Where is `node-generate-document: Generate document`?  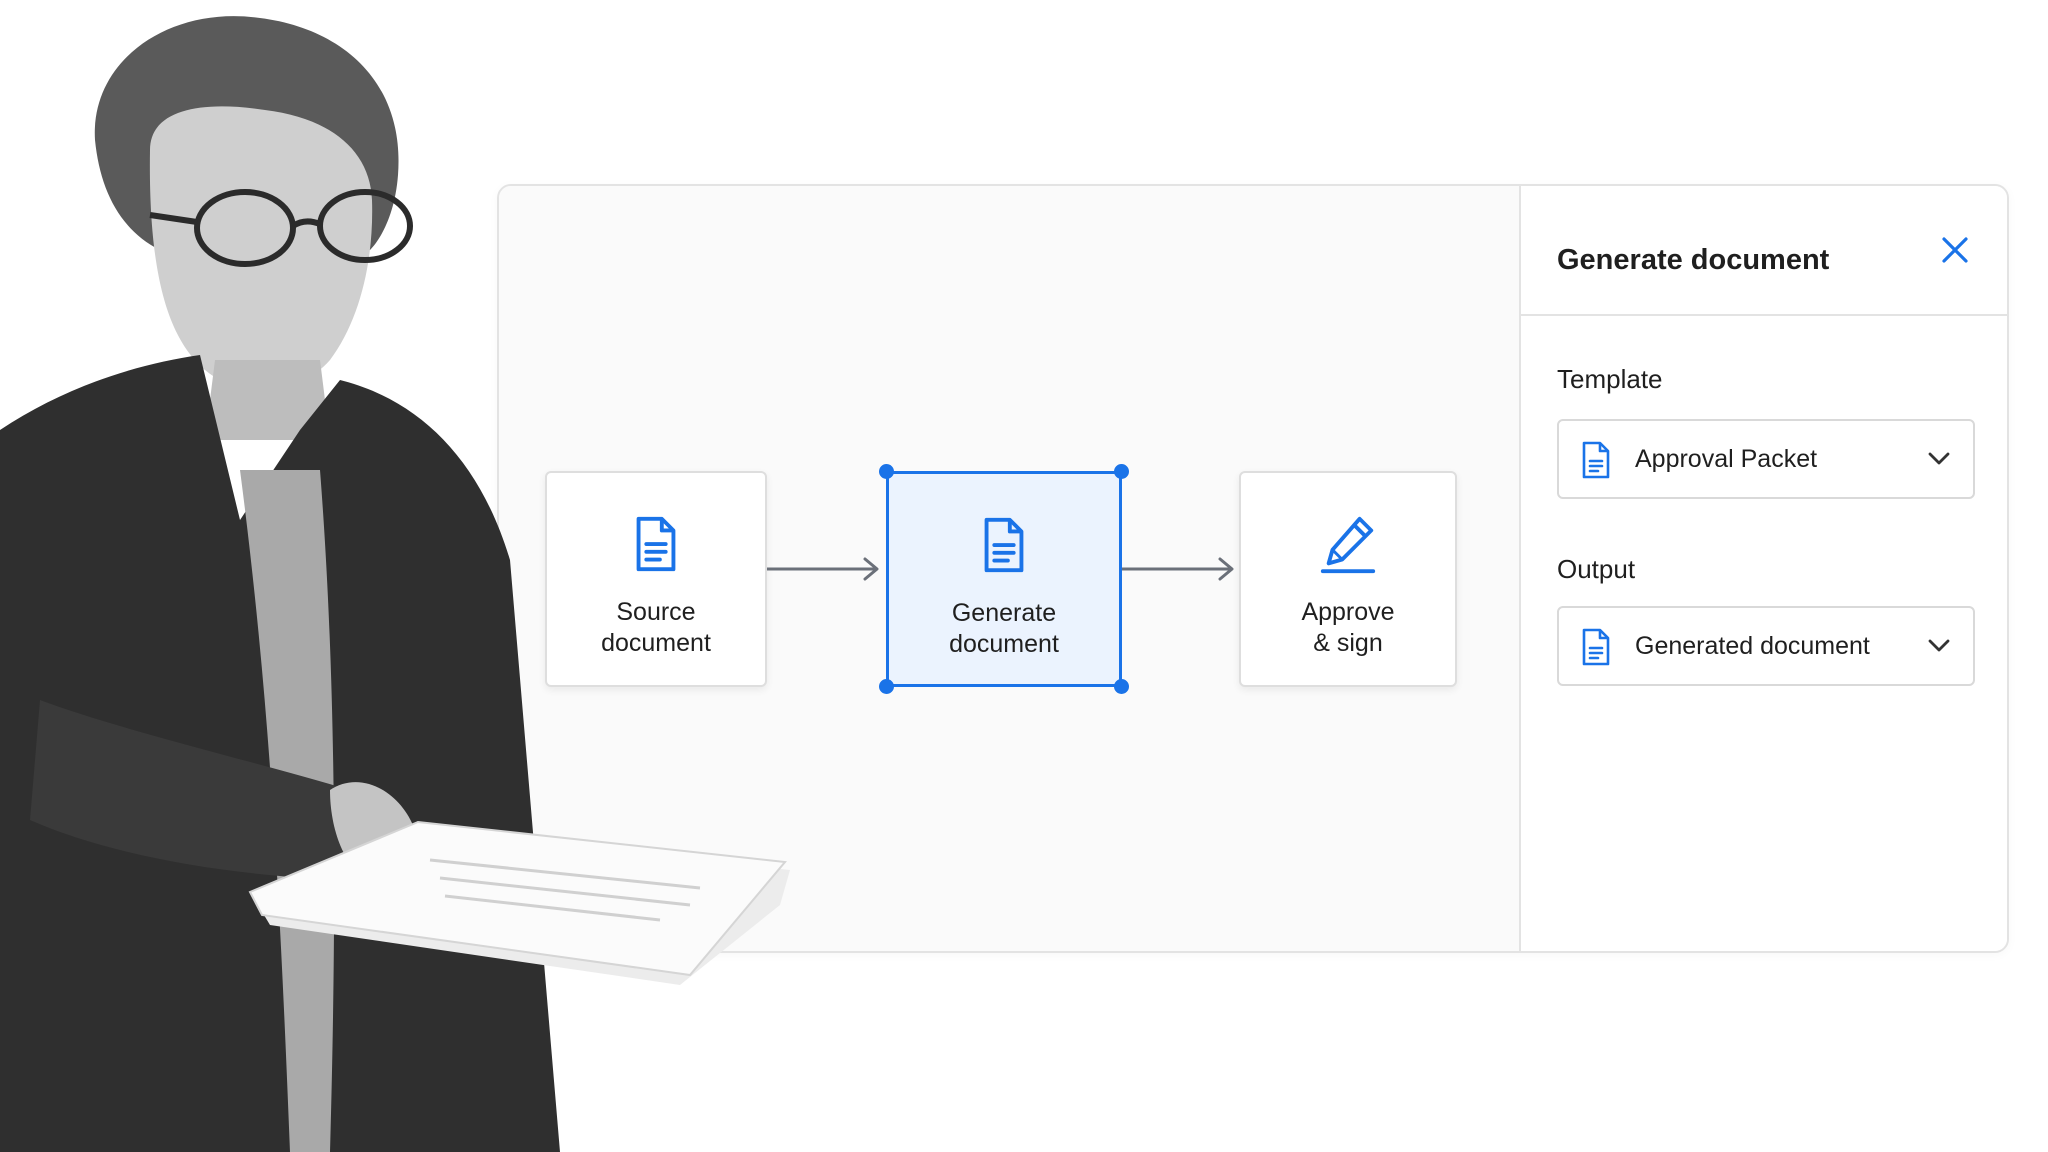 node-generate-document: Generate document is located at coordinates (1004, 579).